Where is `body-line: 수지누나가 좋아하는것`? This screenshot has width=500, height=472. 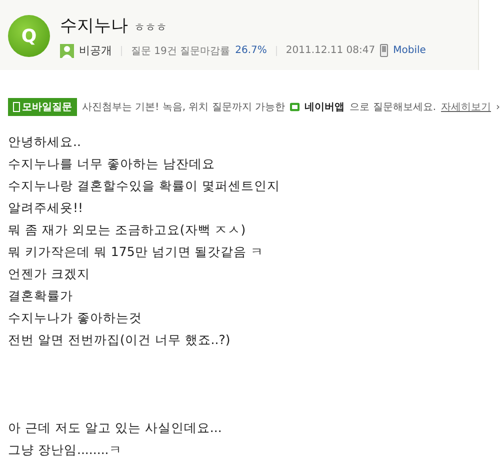 body-line: 수지누나가 좋아하는것 is located at coordinates (75, 318).